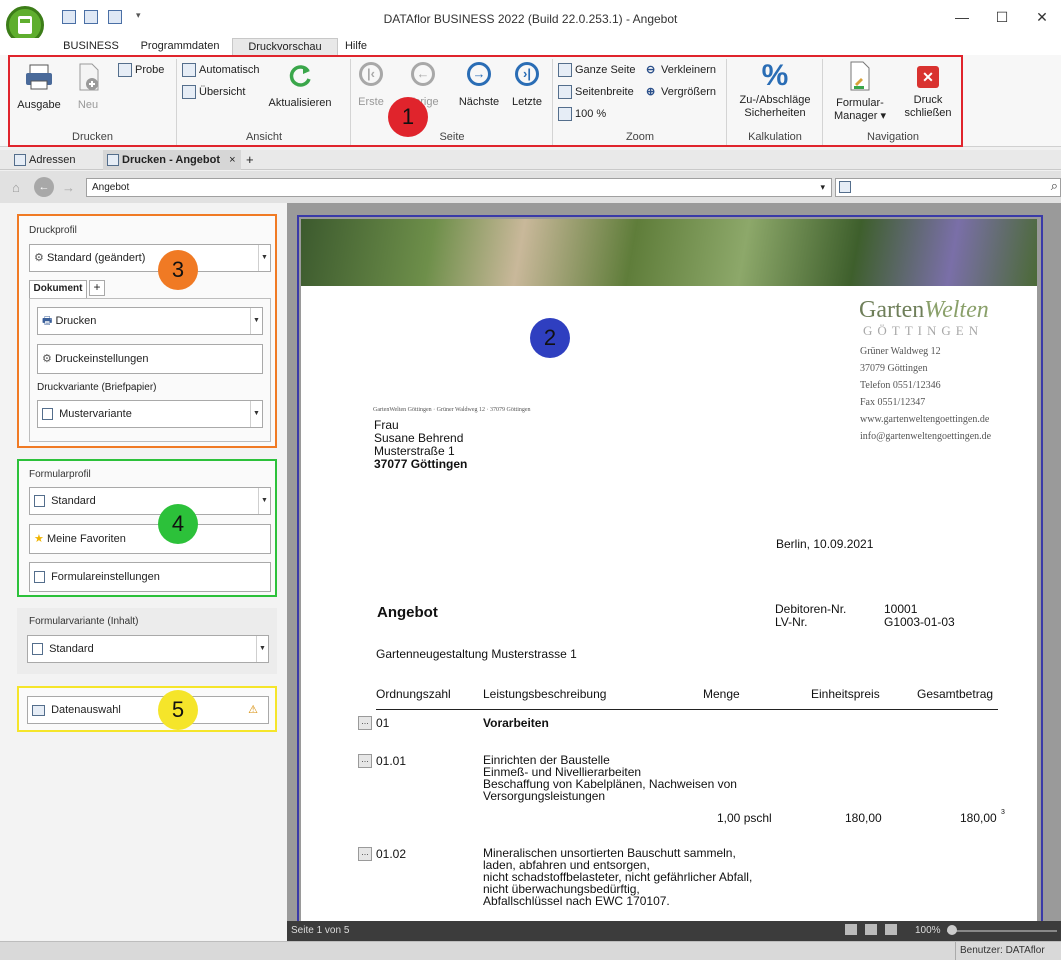 The image size is (1061, 960). What do you see at coordinates (955, 951) in the screenshot?
I see `status-divider` at bounding box center [955, 951].